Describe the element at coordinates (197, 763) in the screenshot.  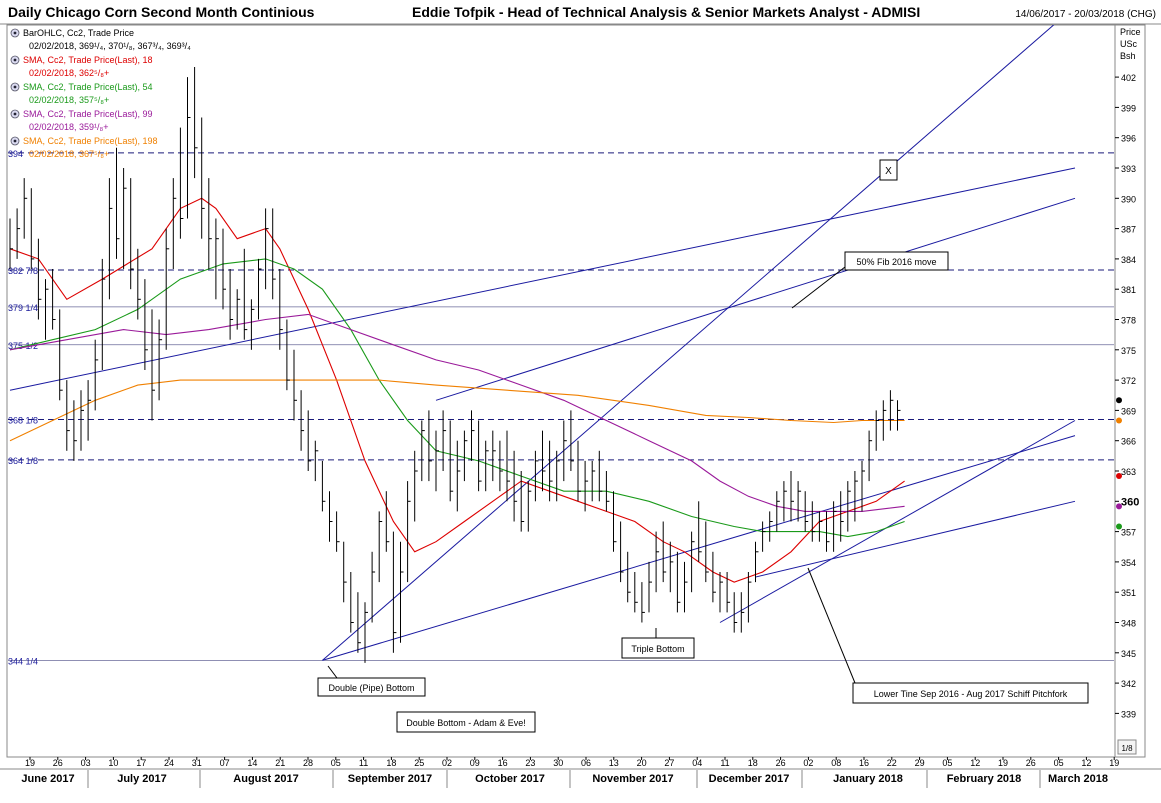
I see `x-day-label: 31` at that location.